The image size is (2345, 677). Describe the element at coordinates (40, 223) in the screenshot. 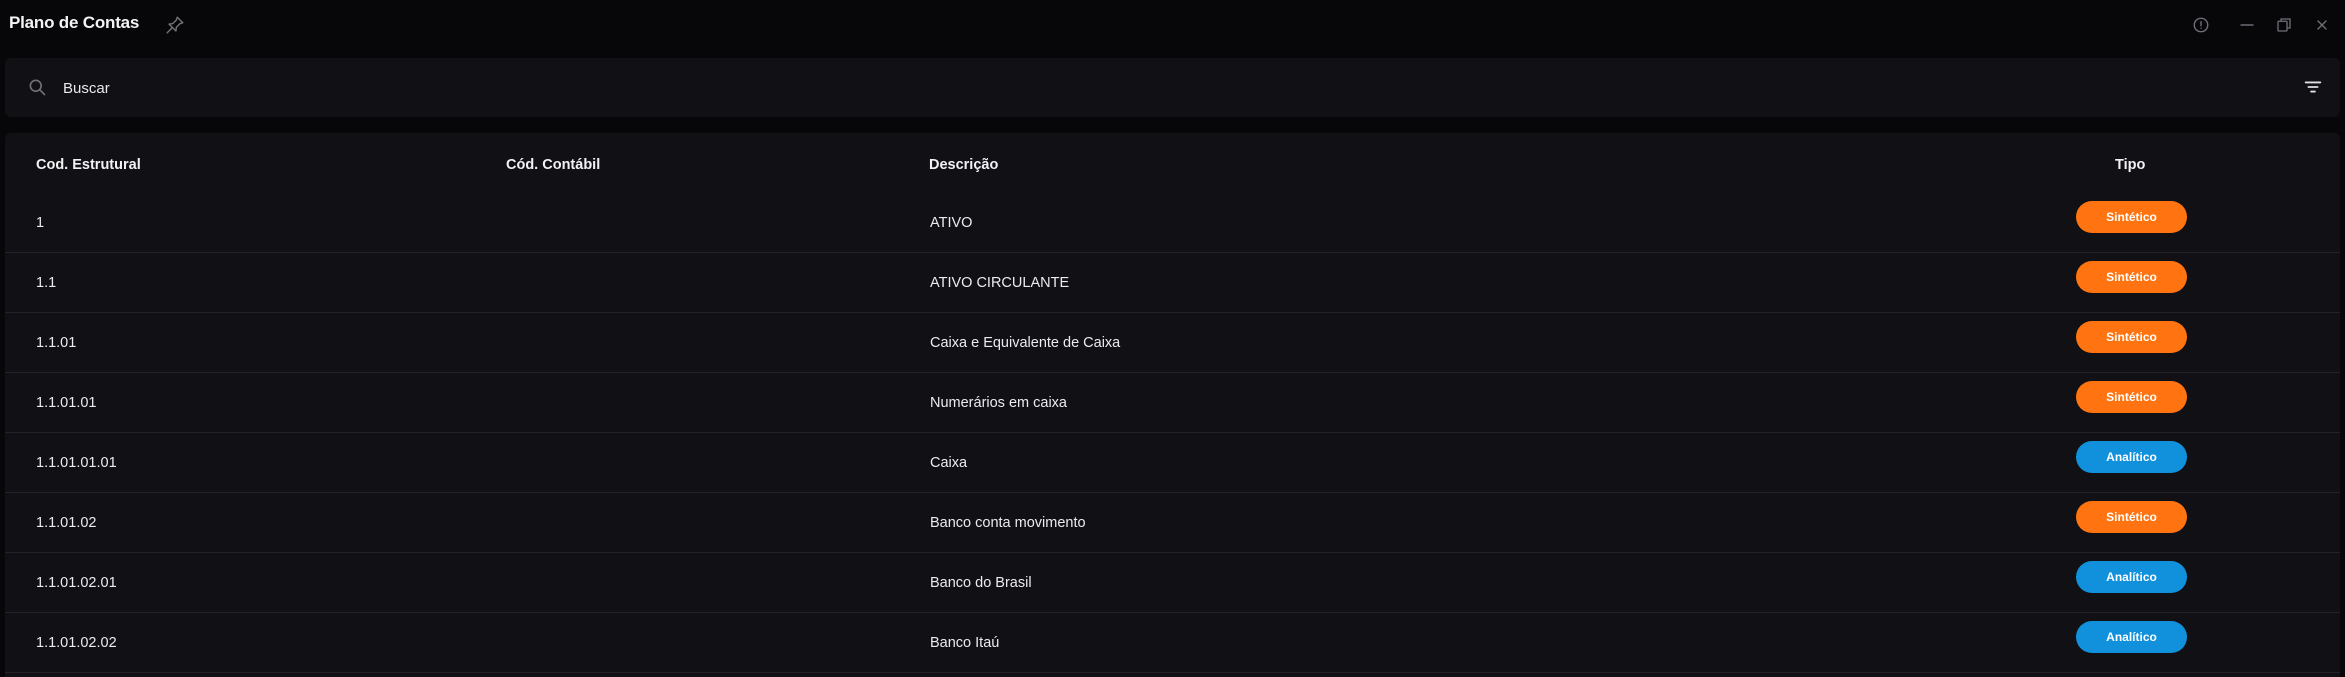

I see `cell-cod-estrutural: 1` at that location.